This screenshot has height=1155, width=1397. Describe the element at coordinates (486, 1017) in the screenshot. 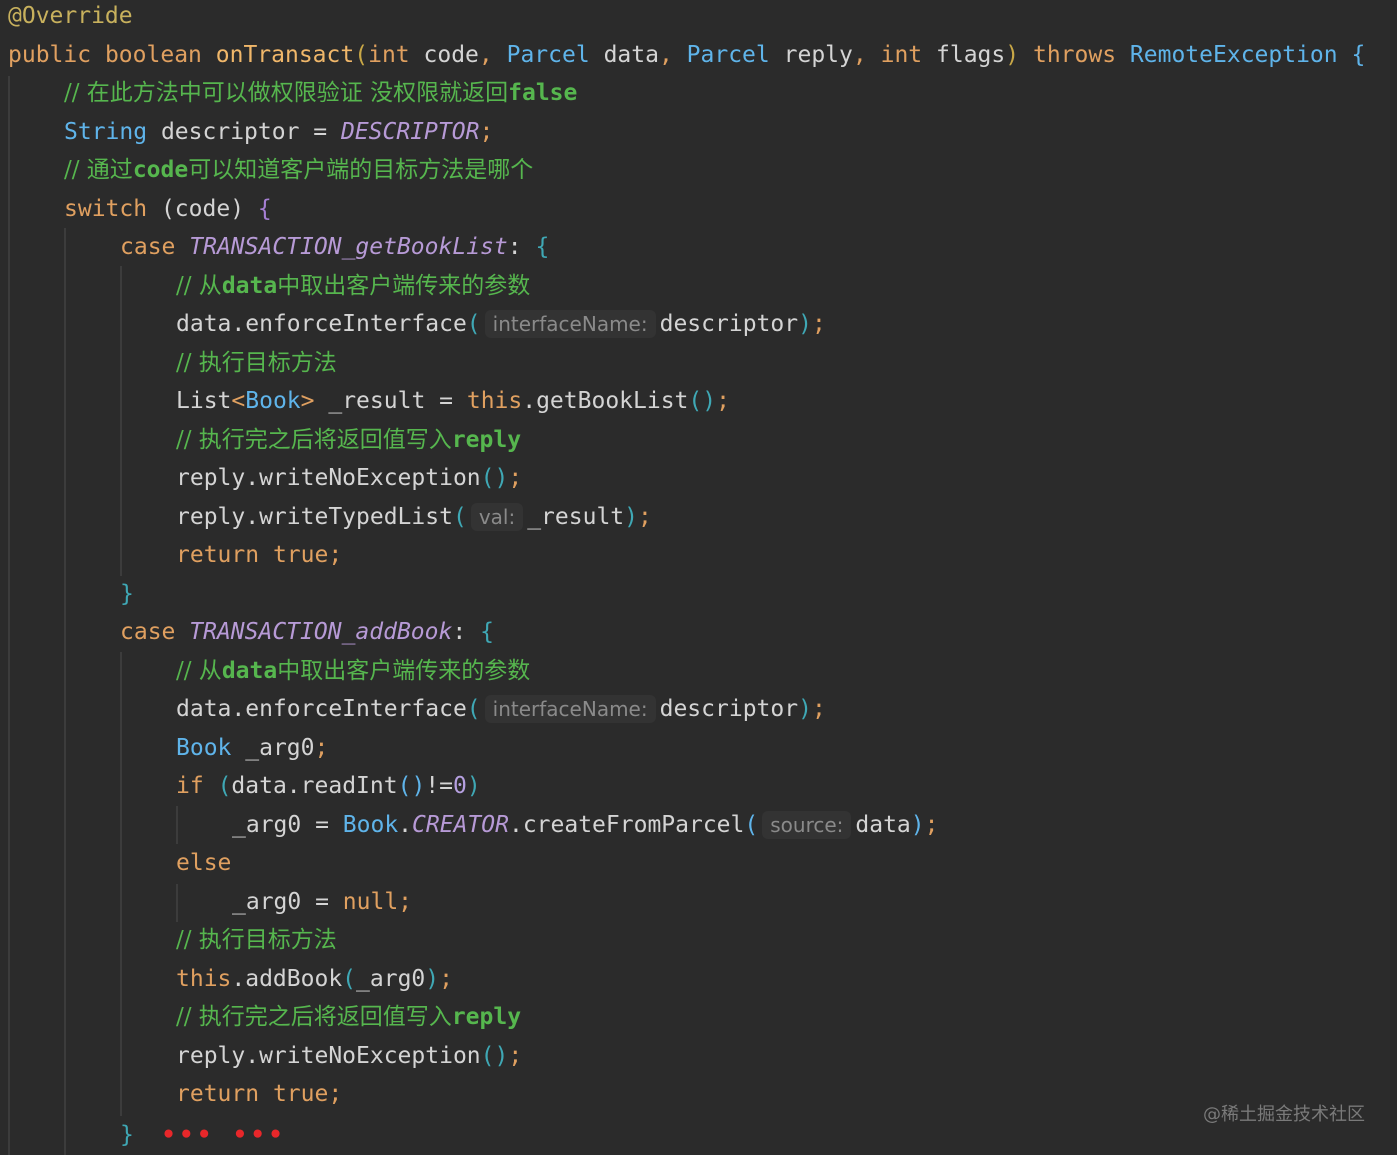

I see `comment: reply` at that location.